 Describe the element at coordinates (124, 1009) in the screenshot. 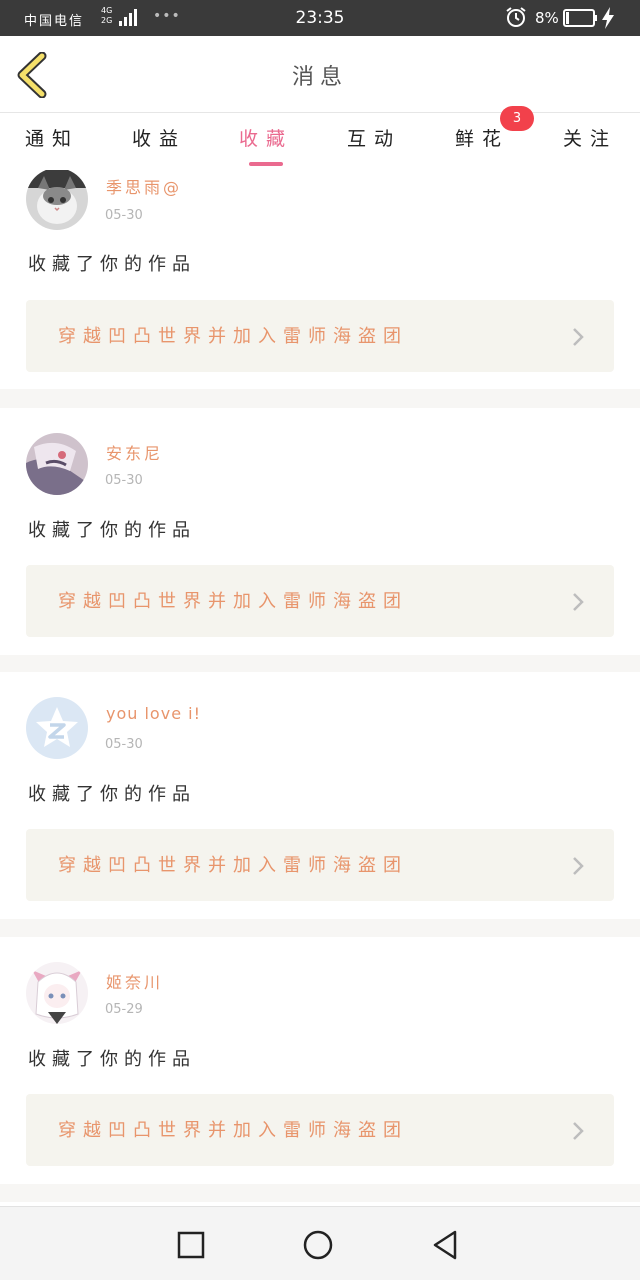

I see `item-date: 05-29` at that location.